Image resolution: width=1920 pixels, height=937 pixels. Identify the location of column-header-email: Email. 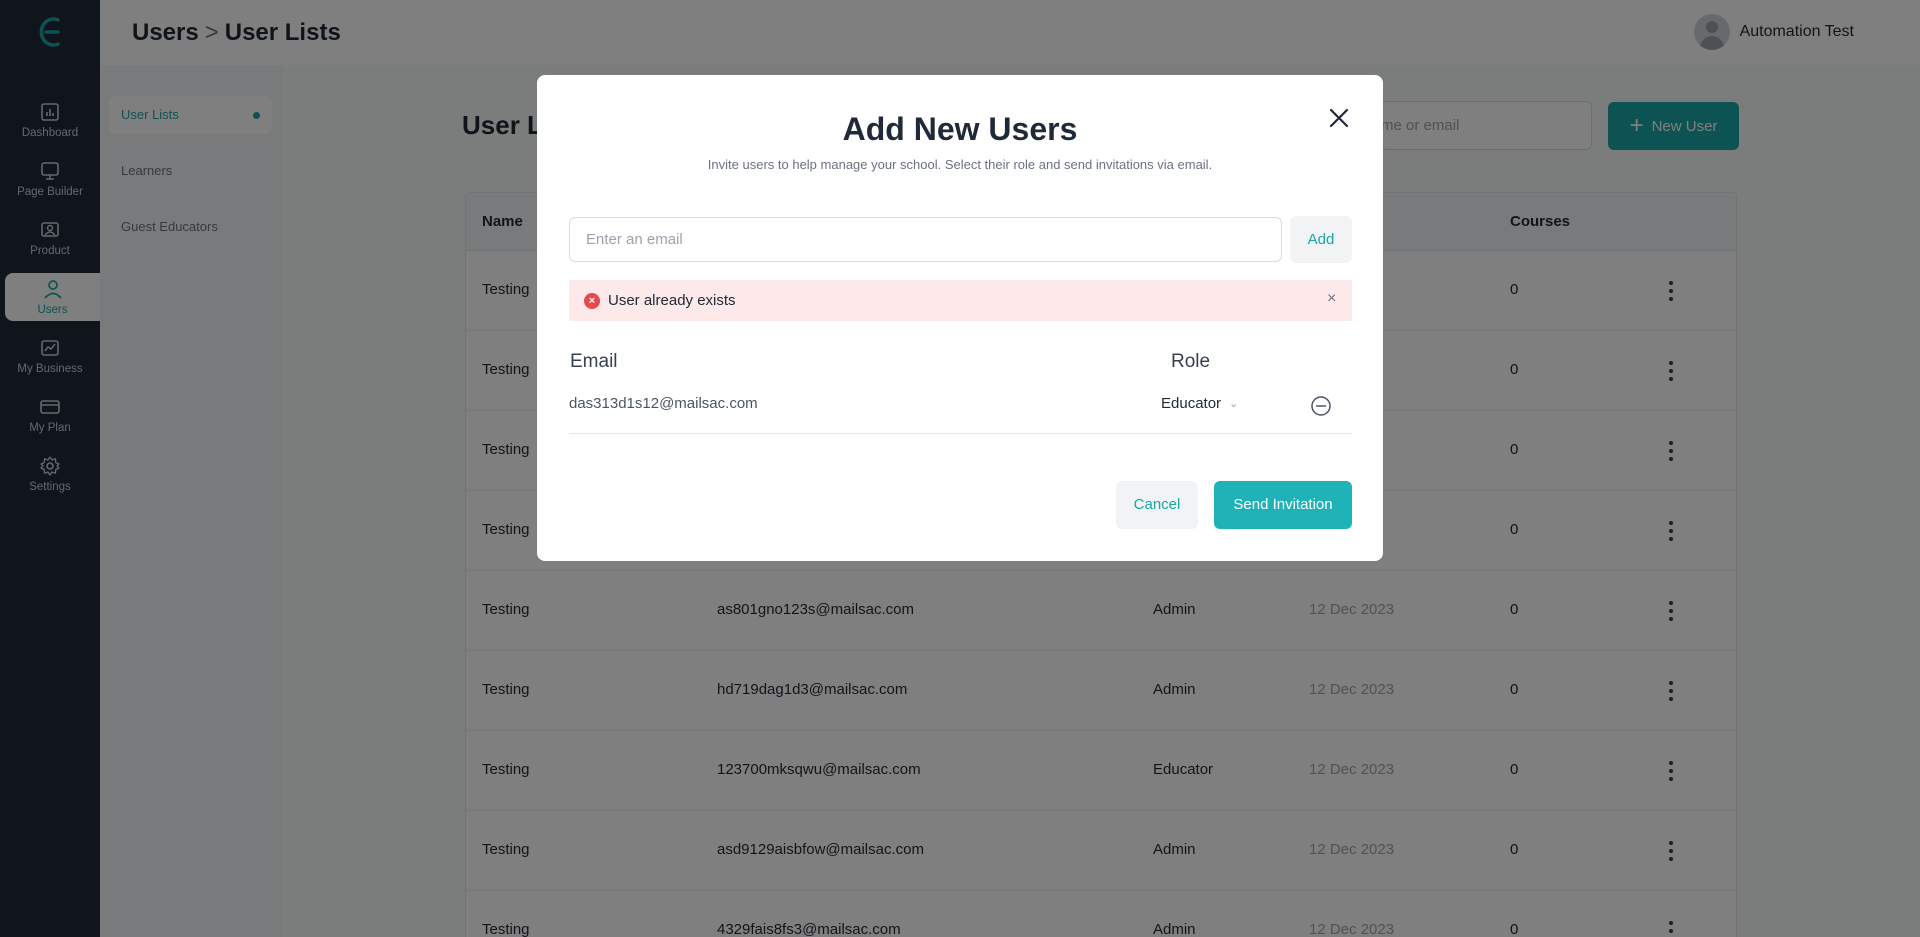
(594, 361).